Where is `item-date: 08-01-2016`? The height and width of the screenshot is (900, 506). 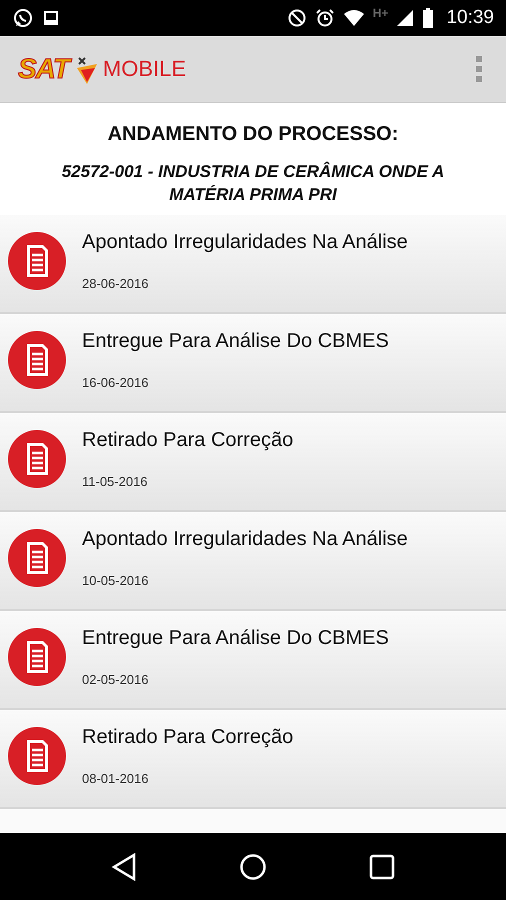 item-date: 08-01-2016 is located at coordinates (116, 778).